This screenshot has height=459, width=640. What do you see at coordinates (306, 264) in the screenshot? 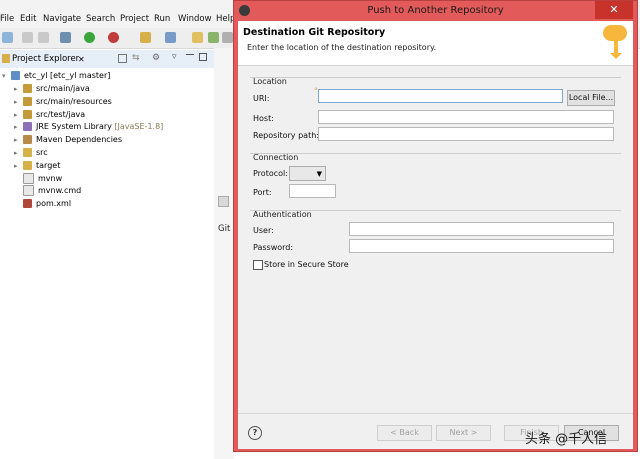
I see `store-secure-label: Store in Secure Store` at bounding box center [306, 264].